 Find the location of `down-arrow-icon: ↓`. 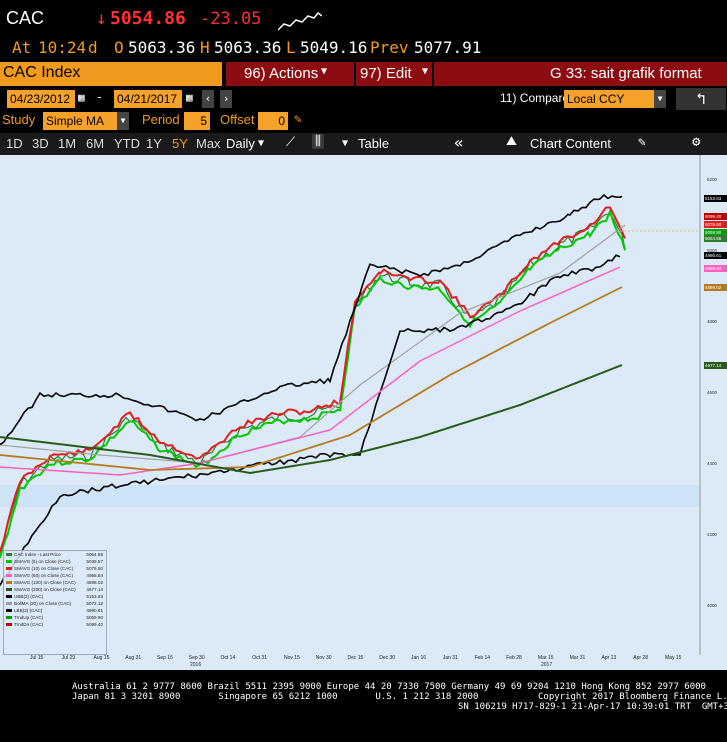

down-arrow-icon: ↓ is located at coordinates (101, 18).